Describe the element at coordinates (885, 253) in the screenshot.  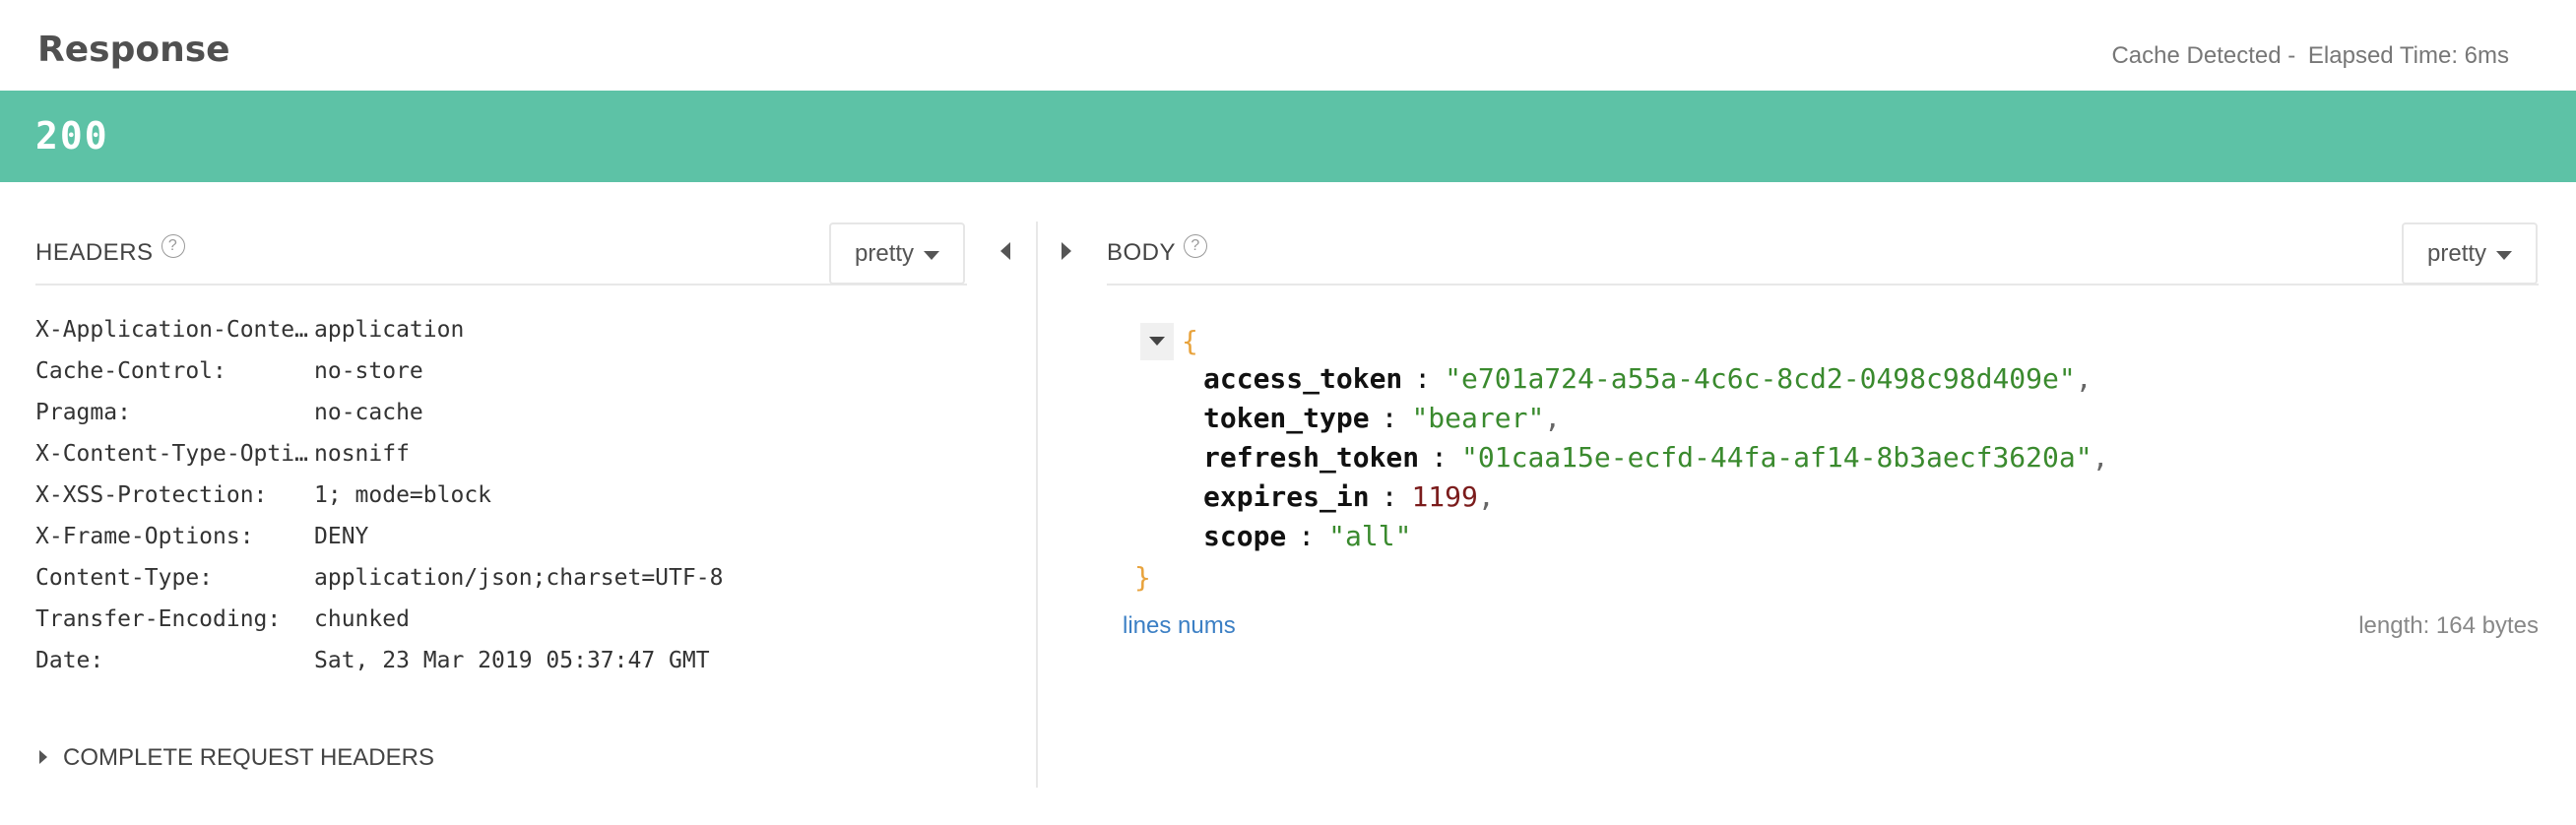
I see `headers-format-label: pretty` at that location.